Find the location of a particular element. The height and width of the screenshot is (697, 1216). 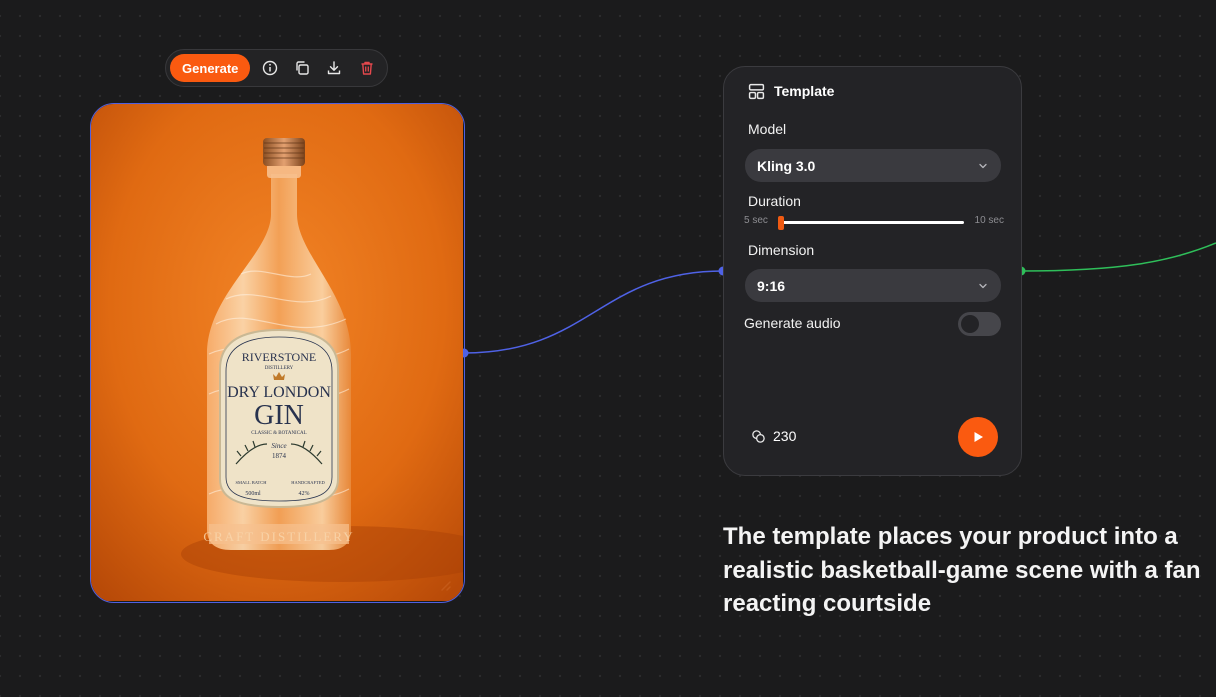

play-icon is located at coordinates (978, 437).